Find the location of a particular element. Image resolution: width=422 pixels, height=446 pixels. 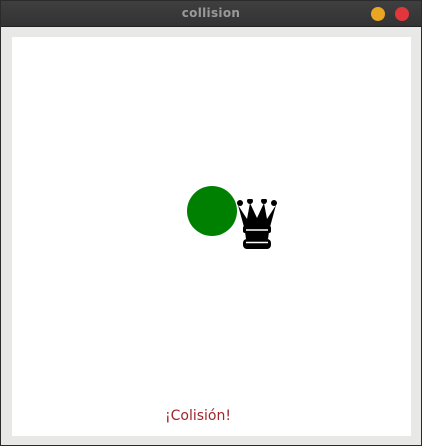

close-button is located at coordinates (402, 14).